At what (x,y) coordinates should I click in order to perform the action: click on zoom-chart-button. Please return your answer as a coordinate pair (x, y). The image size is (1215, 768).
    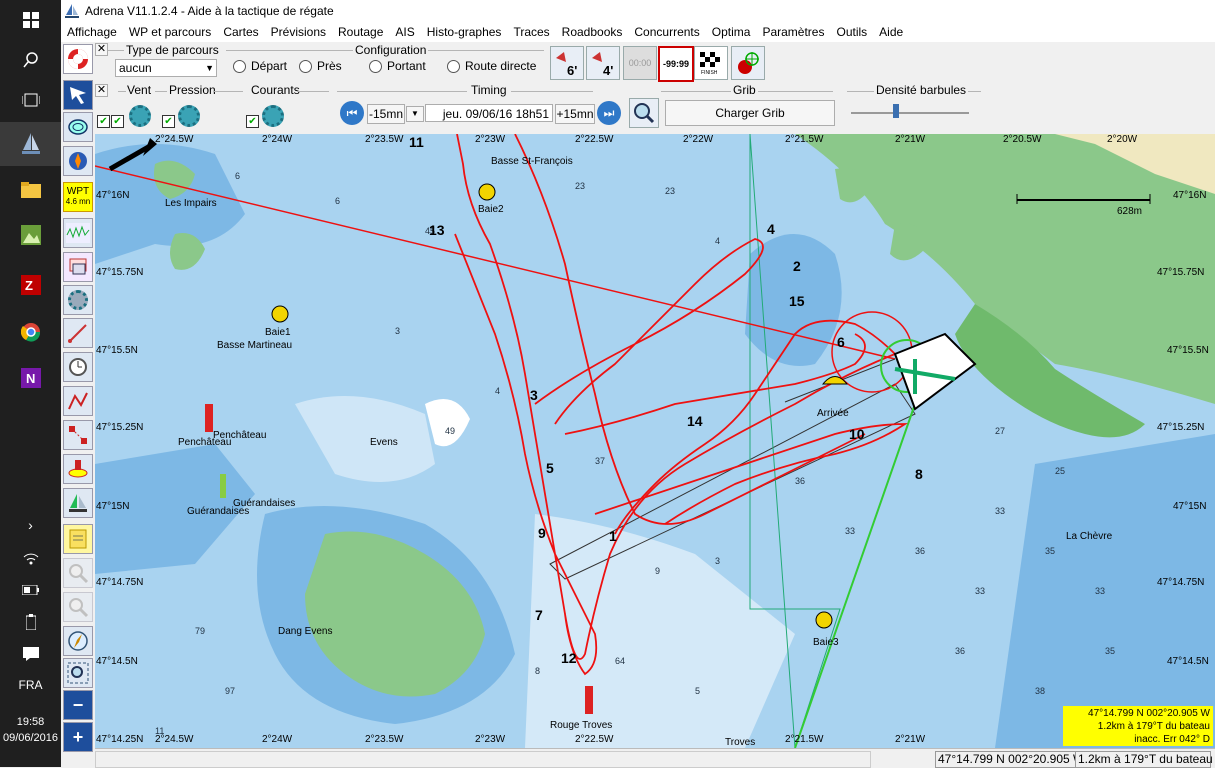
    Looking at the image, I should click on (644, 113).